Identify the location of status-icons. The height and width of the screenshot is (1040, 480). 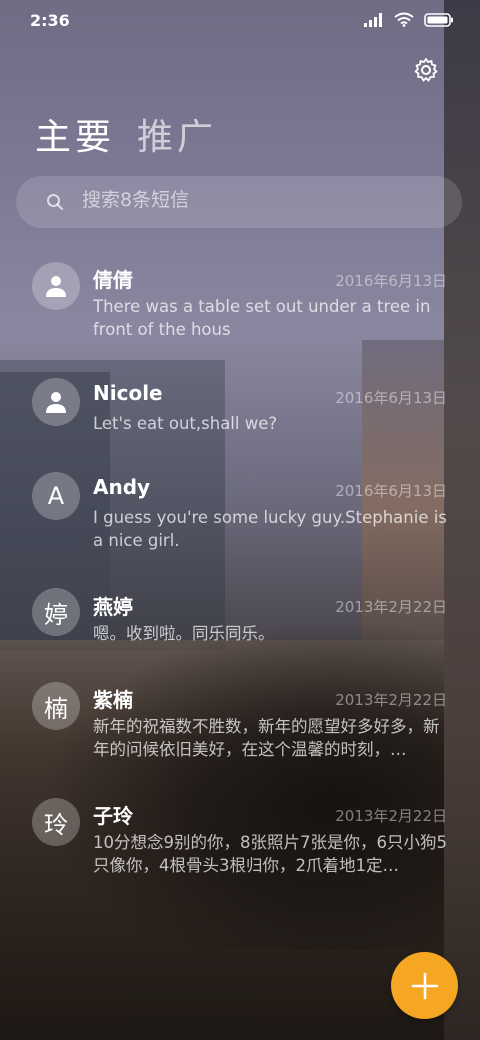
(409, 19).